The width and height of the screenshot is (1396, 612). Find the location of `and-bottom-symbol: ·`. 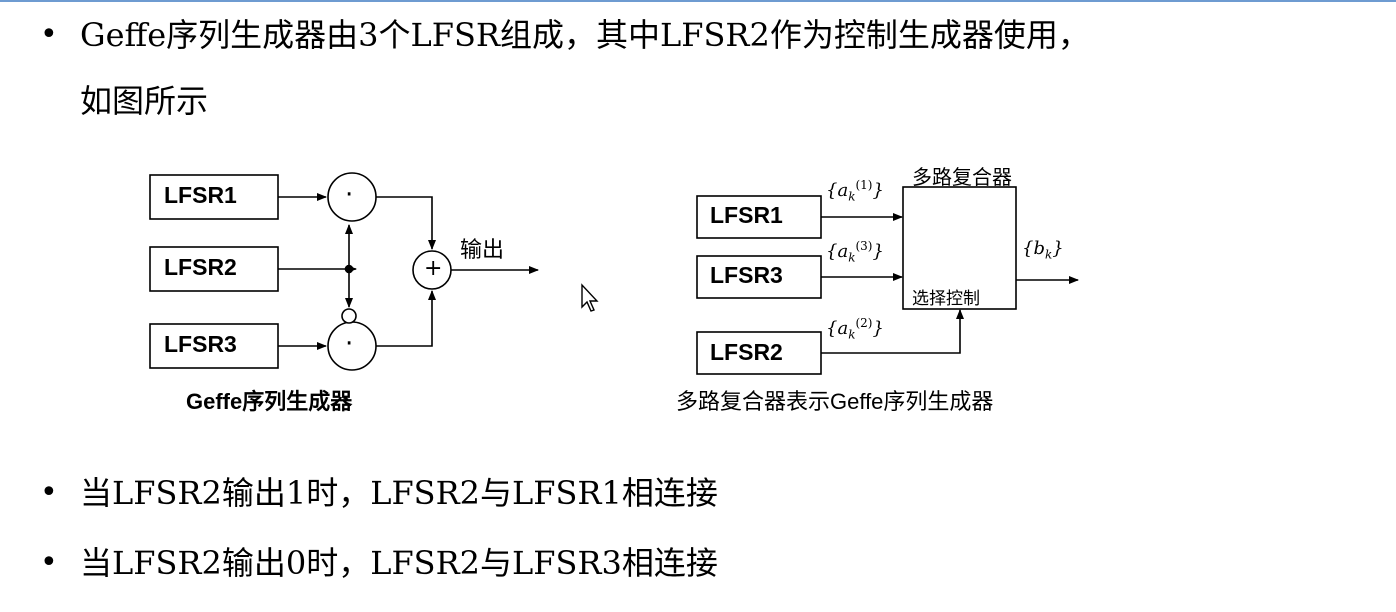

and-bottom-symbol: · is located at coordinates (349, 344).